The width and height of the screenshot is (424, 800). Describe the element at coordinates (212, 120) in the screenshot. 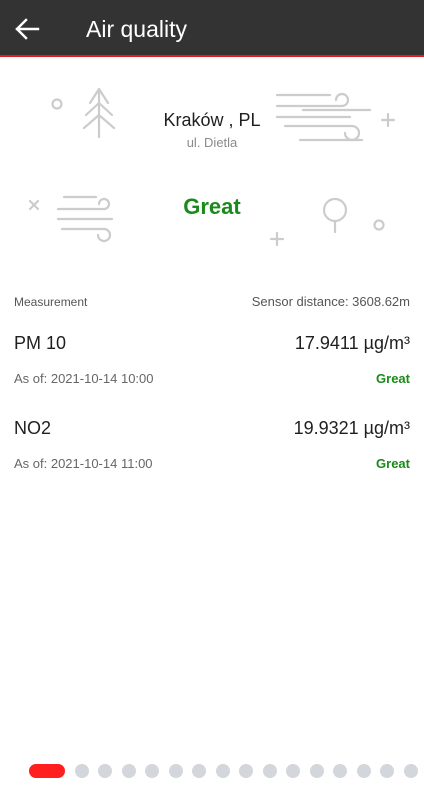

I see `city-name: Kraków , PL` at that location.